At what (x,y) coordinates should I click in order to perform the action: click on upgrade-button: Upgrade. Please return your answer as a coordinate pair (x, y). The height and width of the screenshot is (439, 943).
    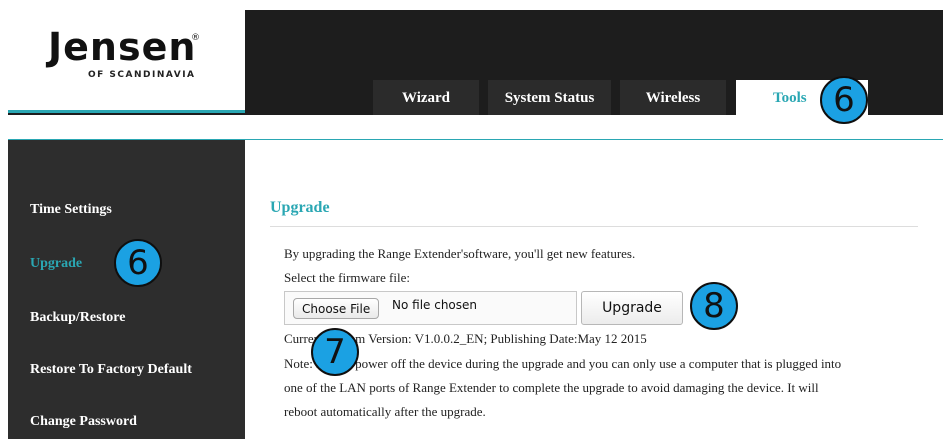
    Looking at the image, I should click on (632, 308).